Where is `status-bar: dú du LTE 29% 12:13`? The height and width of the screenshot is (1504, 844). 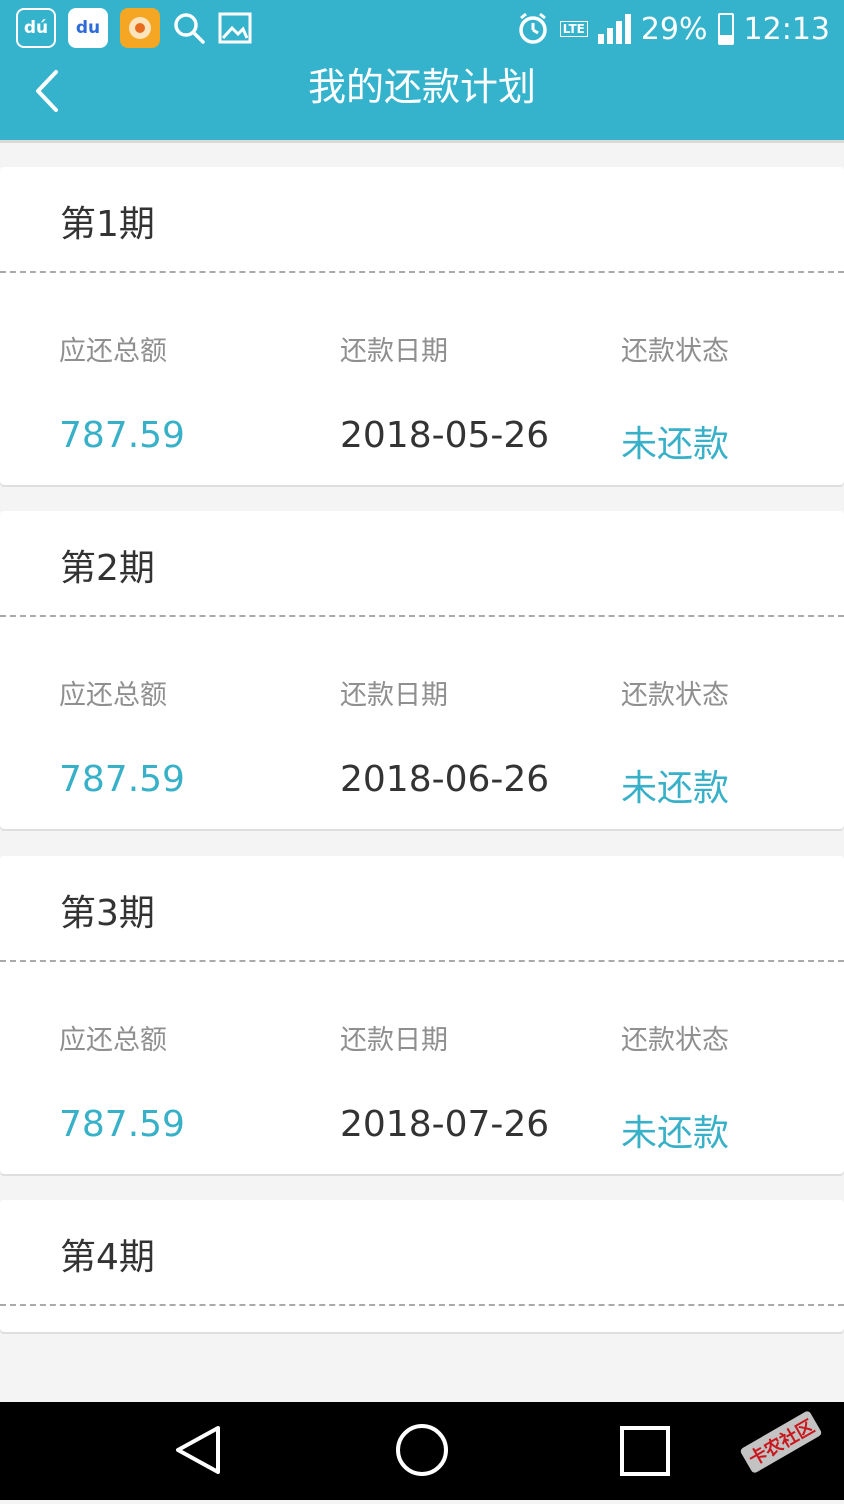 status-bar: dú du LTE 29% 12:13 is located at coordinates (422, 29).